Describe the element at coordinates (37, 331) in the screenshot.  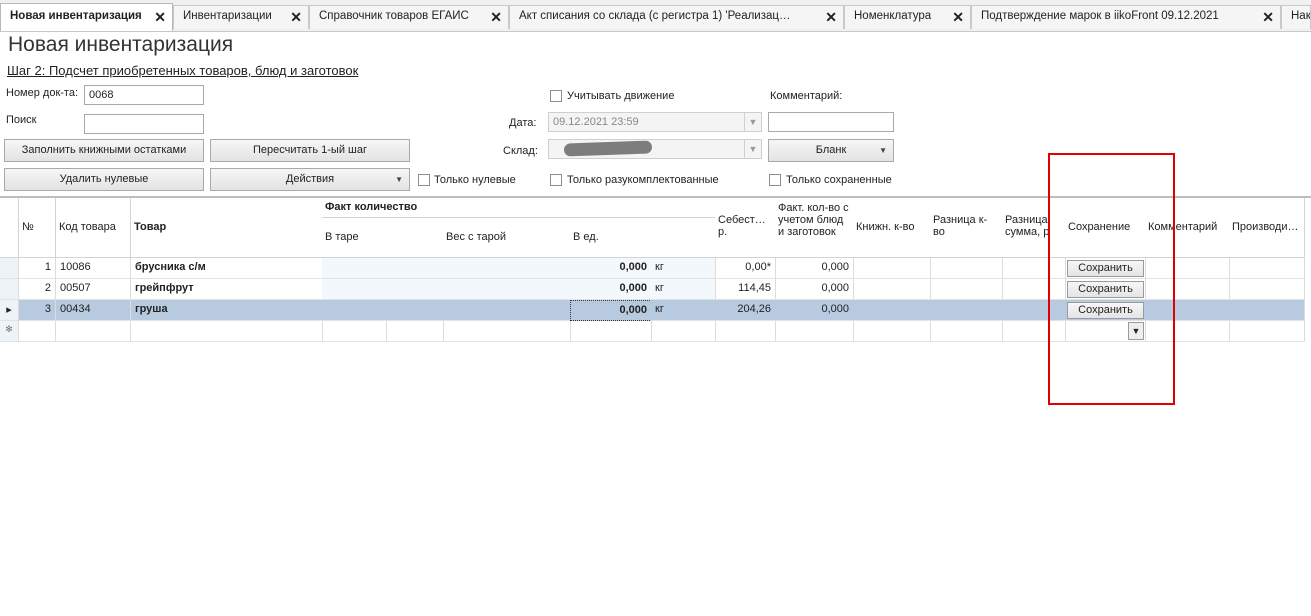
I see `cell-num` at that location.